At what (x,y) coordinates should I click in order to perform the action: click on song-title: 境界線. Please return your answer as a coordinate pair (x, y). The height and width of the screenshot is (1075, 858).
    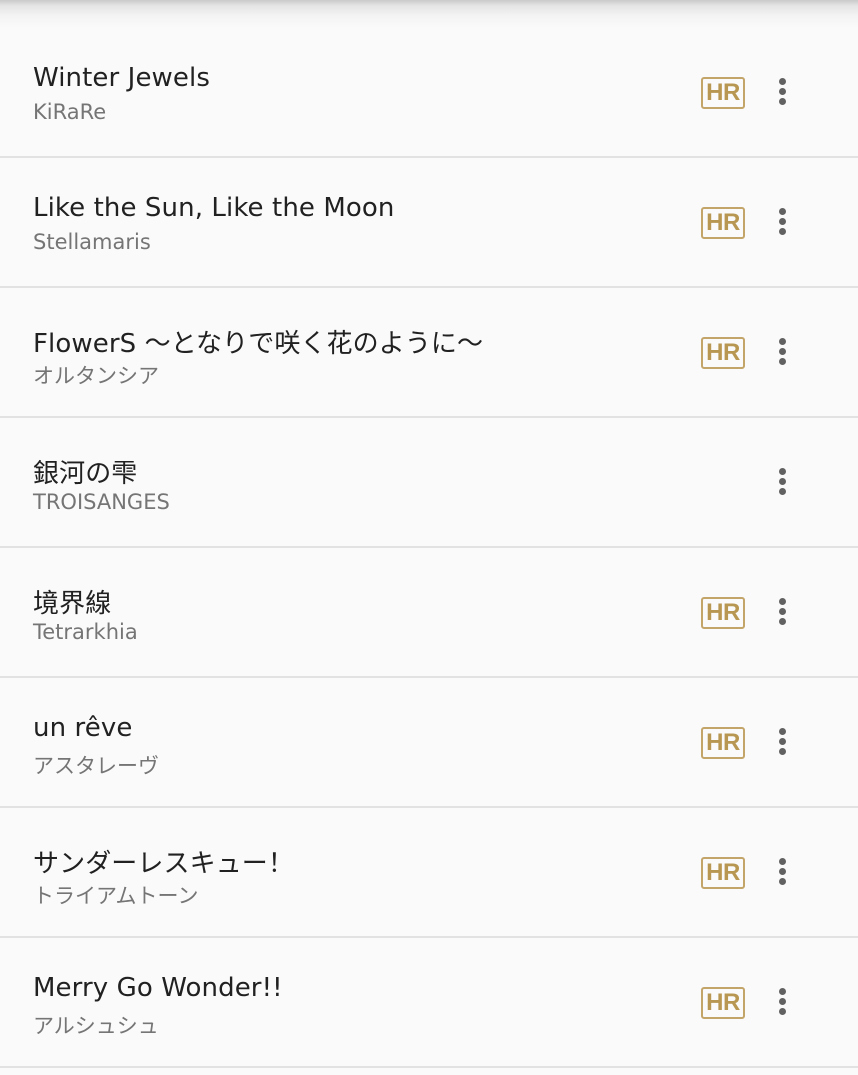
    Looking at the image, I should click on (72, 604).